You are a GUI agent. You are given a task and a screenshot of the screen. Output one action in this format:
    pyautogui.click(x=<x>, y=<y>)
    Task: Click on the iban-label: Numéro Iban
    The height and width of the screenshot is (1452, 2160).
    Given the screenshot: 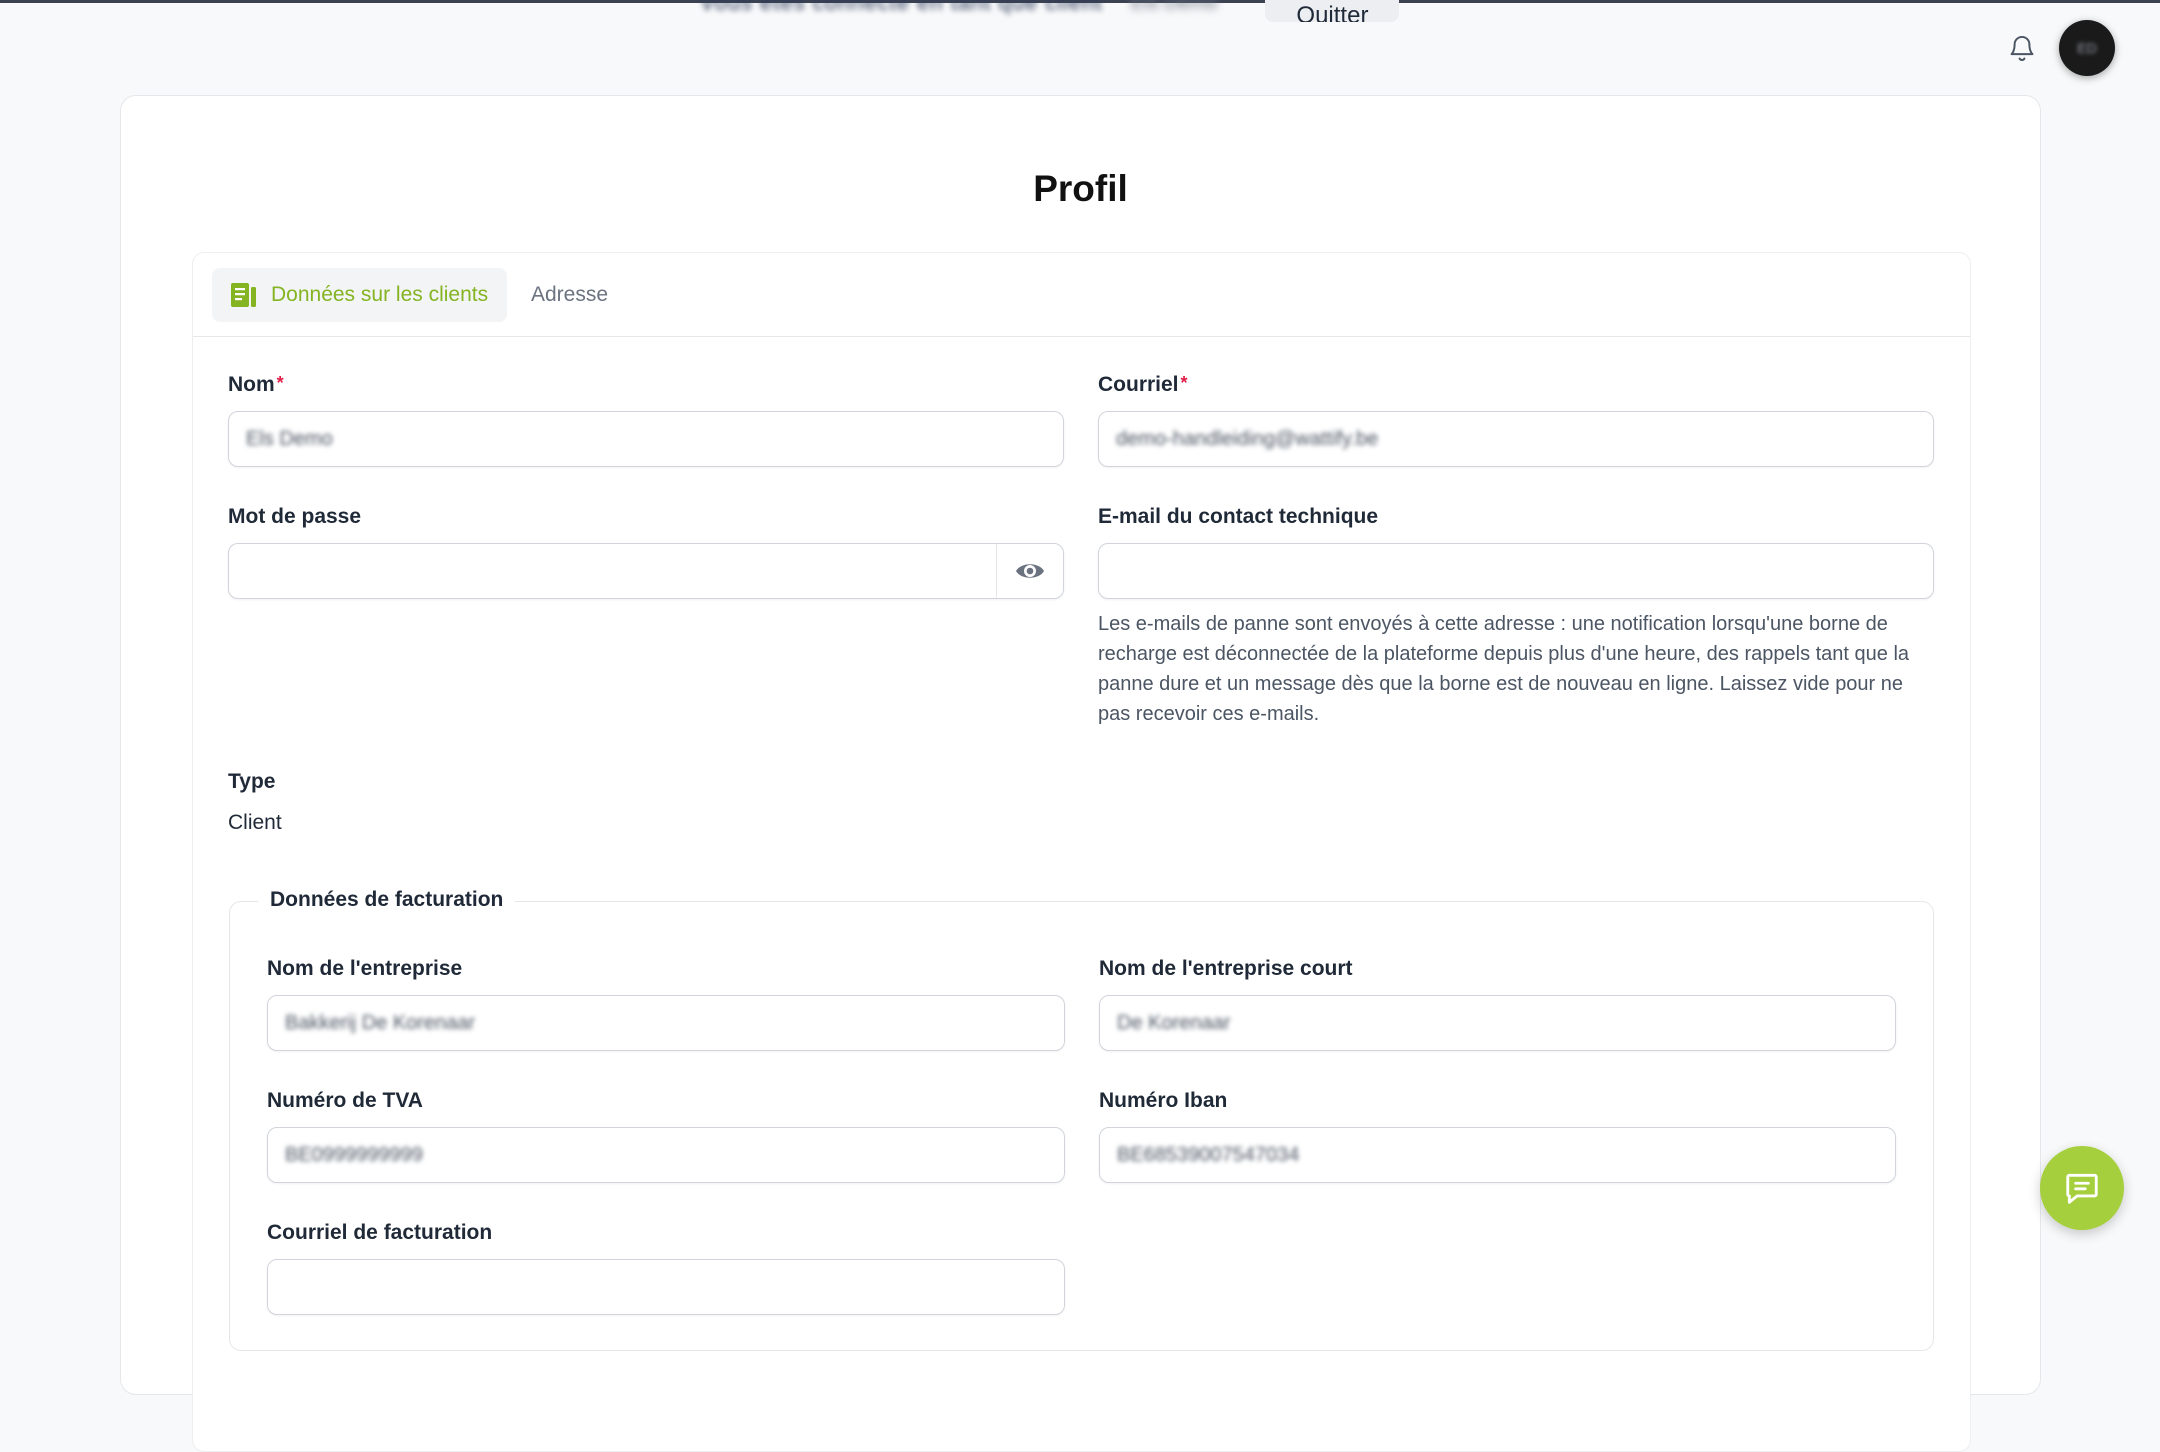 What is the action you would take?
    pyautogui.click(x=1163, y=1100)
    